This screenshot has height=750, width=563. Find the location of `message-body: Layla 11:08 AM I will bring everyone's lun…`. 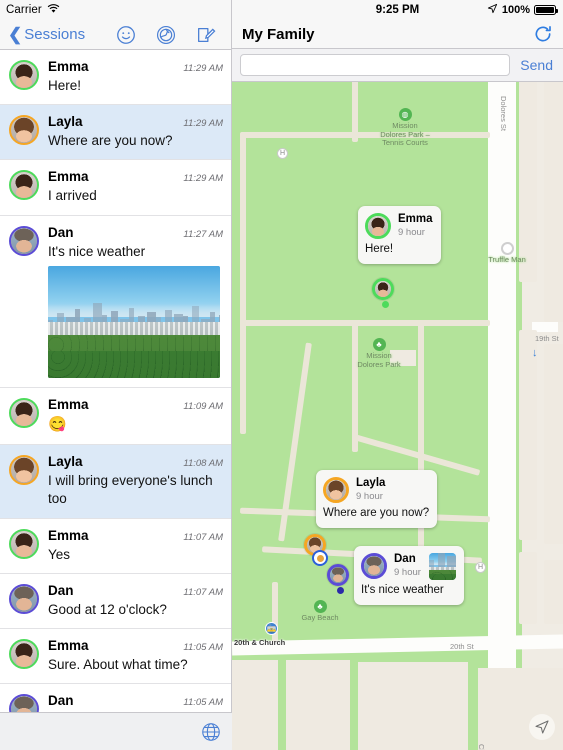

message-body: Layla 11:08 AM I will bring everyone's lun… is located at coordinates (135, 481).